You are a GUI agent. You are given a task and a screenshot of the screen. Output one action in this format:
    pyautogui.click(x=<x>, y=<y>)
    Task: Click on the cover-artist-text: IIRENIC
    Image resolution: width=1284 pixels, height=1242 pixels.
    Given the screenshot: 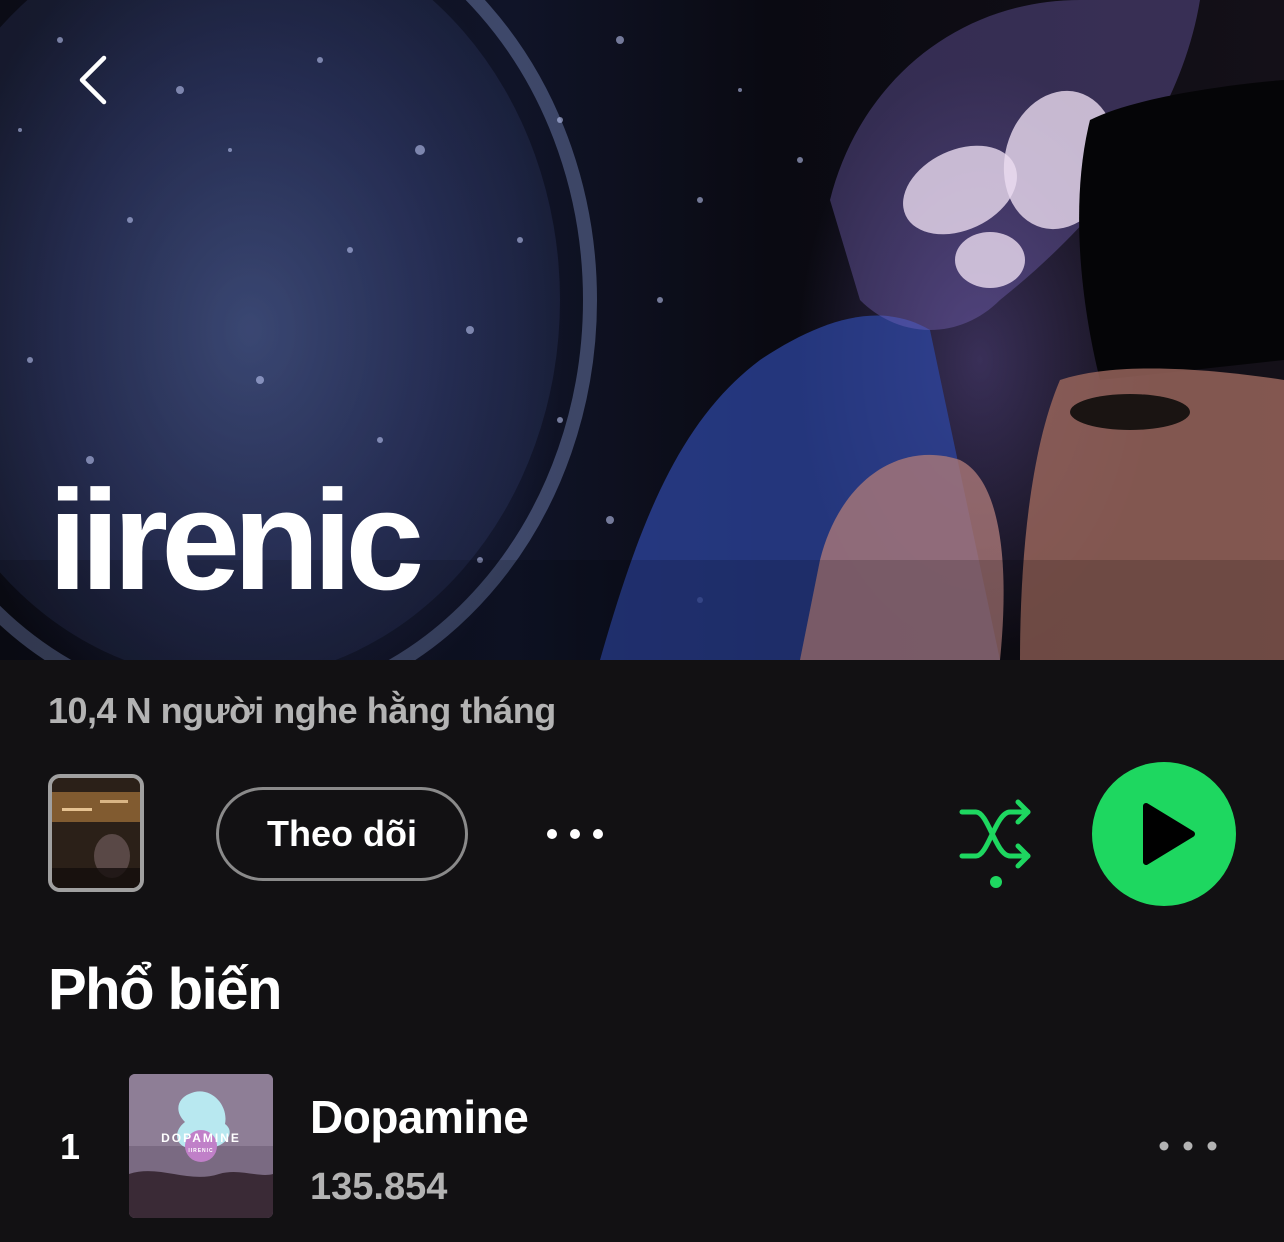 What is the action you would take?
    pyautogui.click(x=200, y=1151)
    